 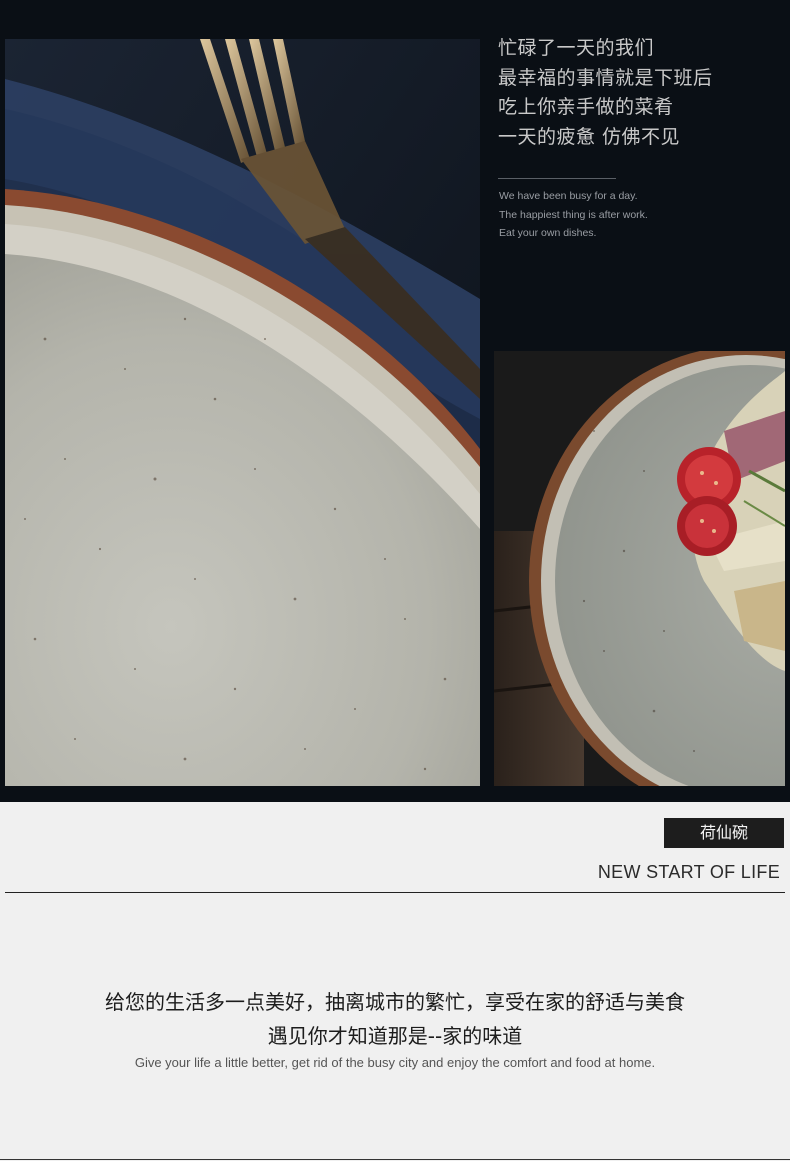 I want to click on poem-divider, so click(x=557, y=178).